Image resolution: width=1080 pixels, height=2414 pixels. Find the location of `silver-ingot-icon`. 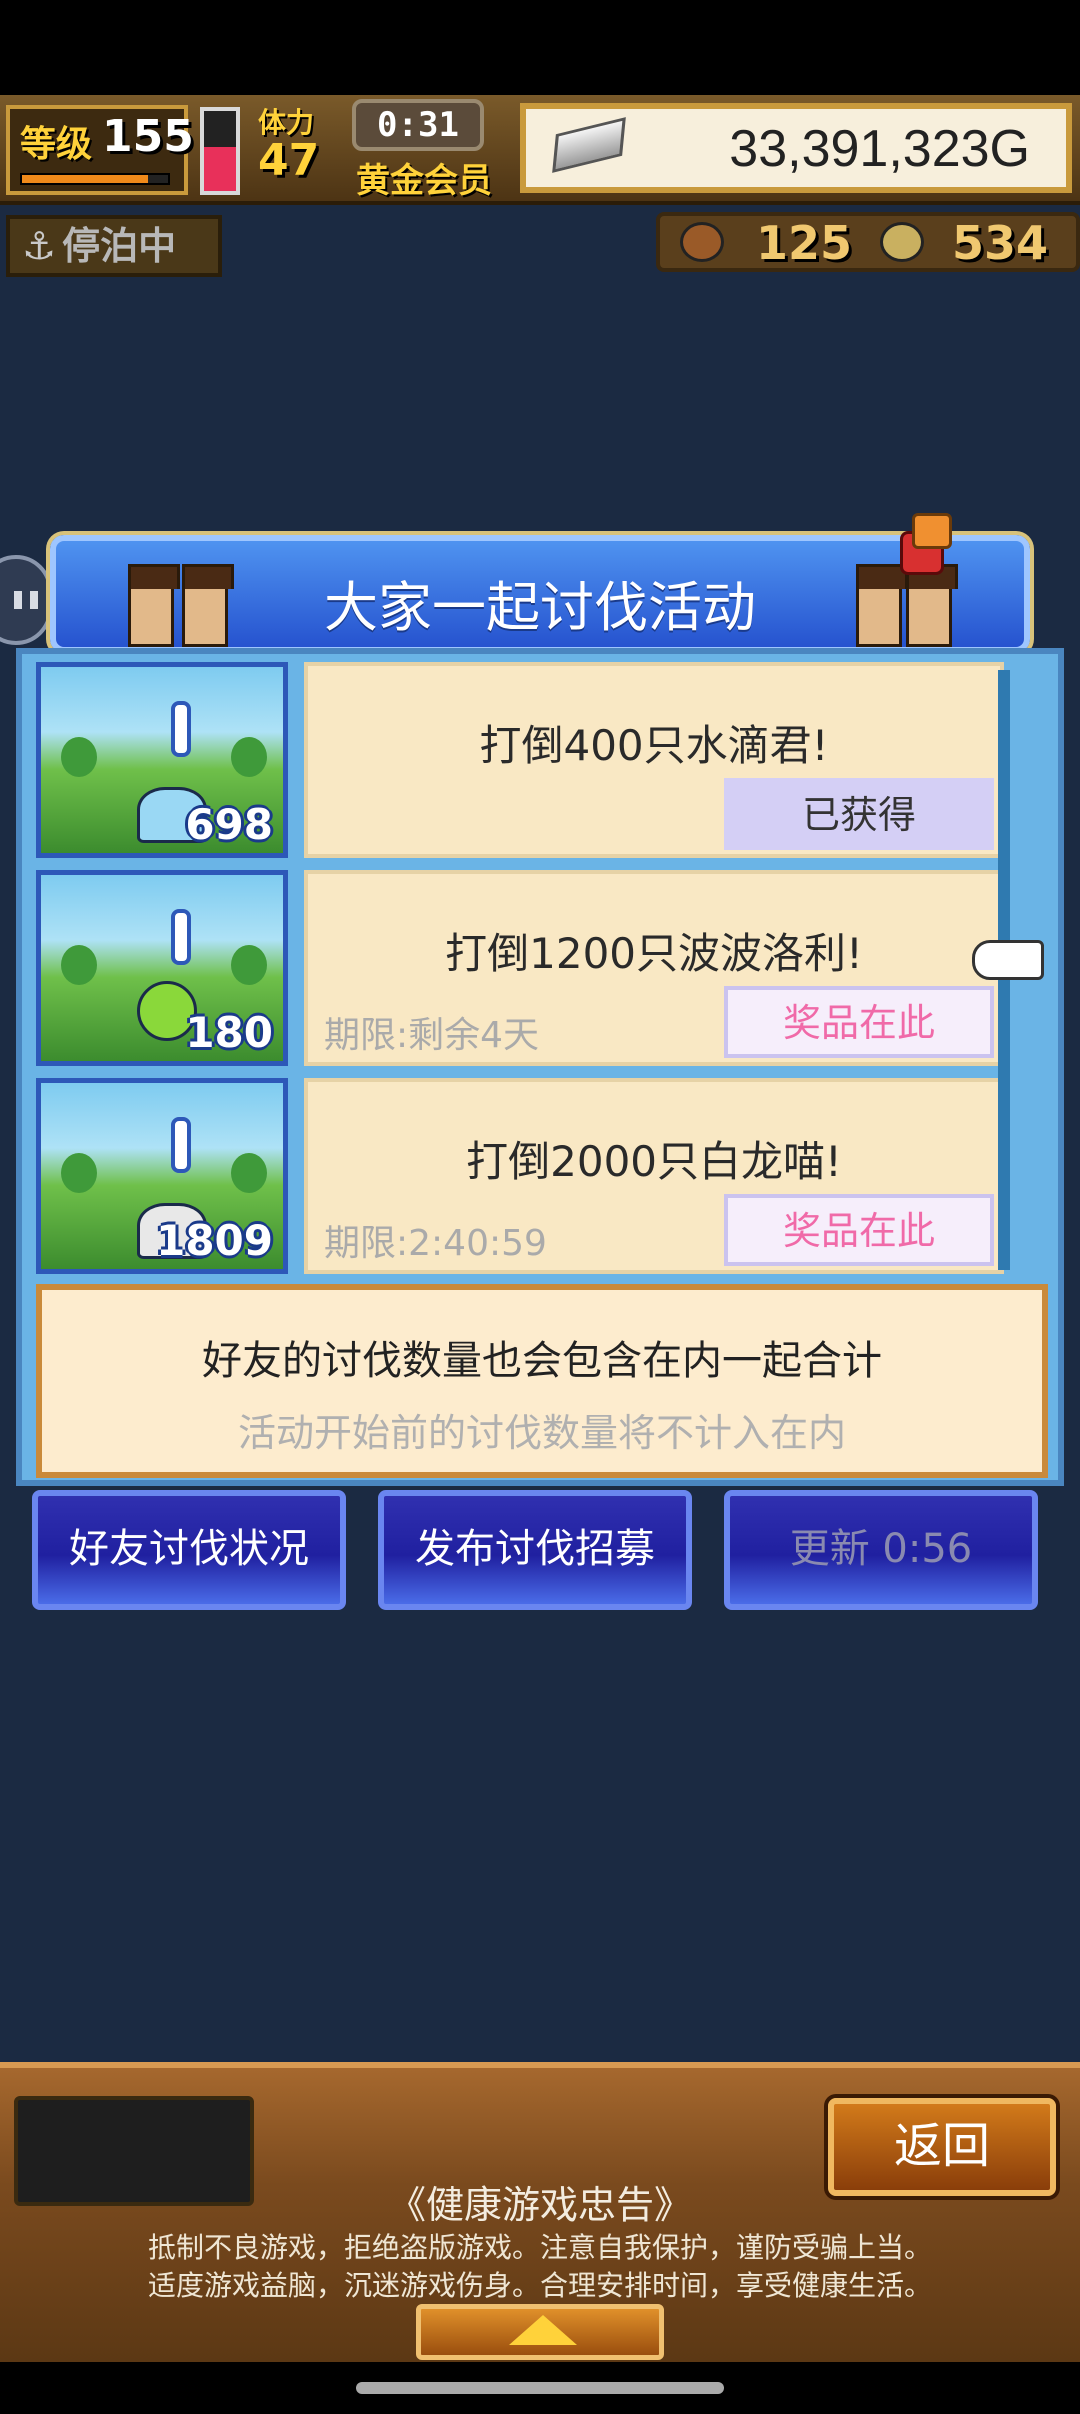

silver-ingot-icon is located at coordinates (589, 145).